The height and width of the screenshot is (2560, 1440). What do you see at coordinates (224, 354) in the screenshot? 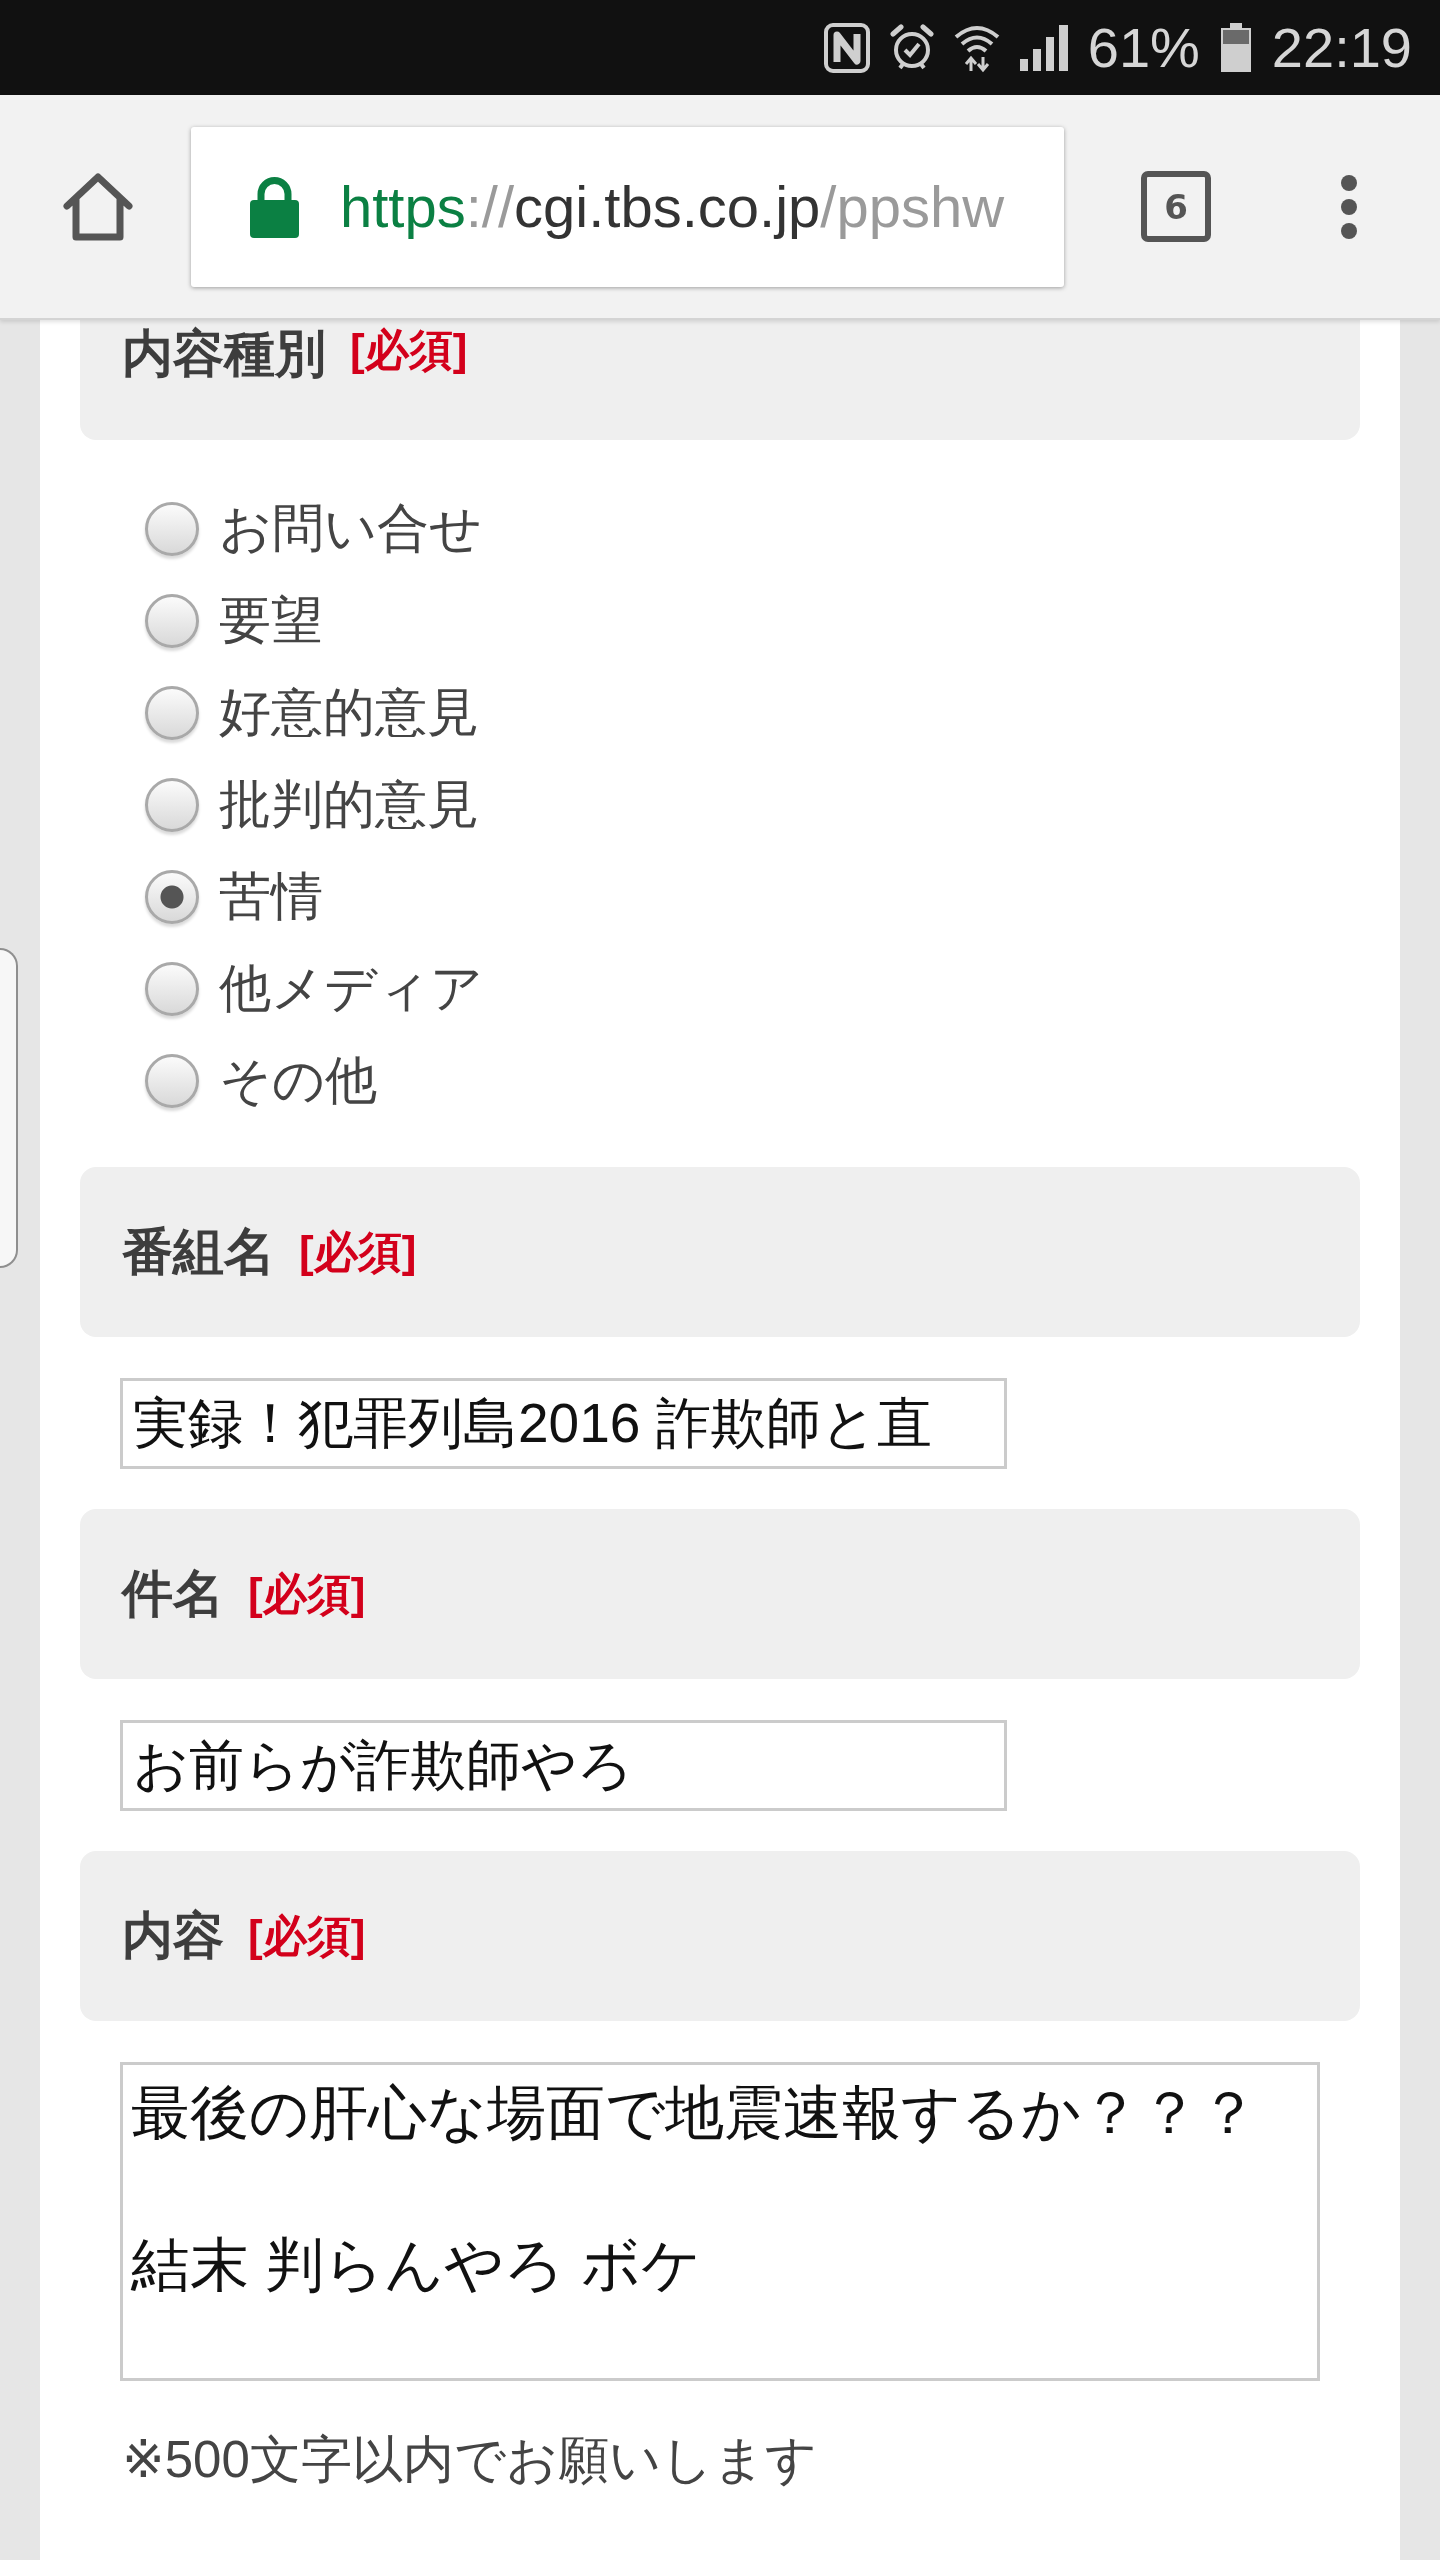
I see `field-label: 内容種別` at bounding box center [224, 354].